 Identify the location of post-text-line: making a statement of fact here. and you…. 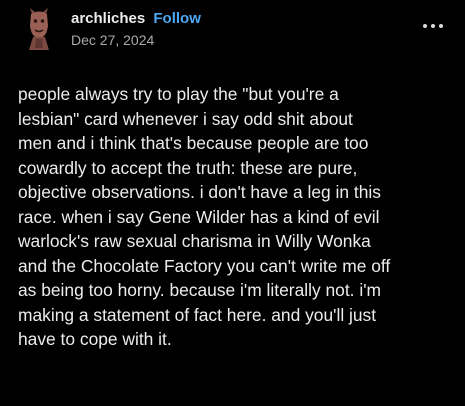
(197, 314).